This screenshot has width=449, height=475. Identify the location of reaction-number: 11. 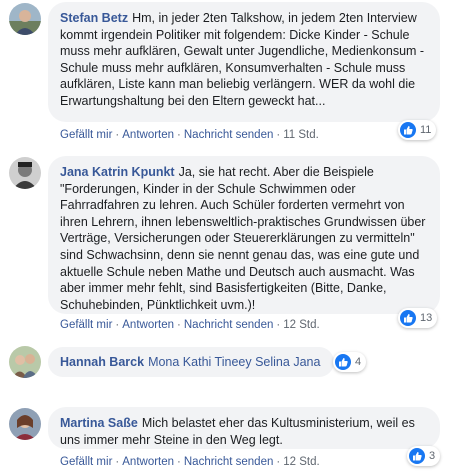
(426, 130).